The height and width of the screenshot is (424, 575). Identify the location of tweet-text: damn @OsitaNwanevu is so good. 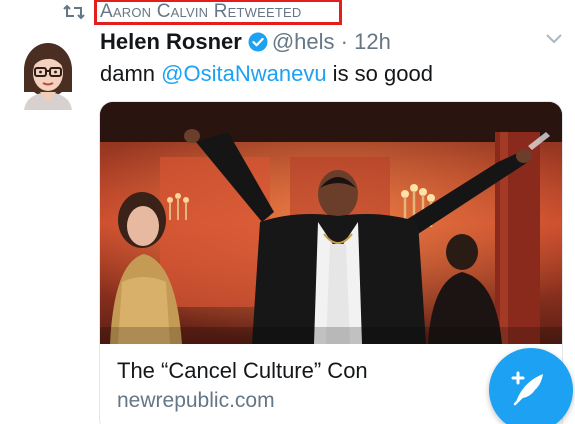
(266, 74).